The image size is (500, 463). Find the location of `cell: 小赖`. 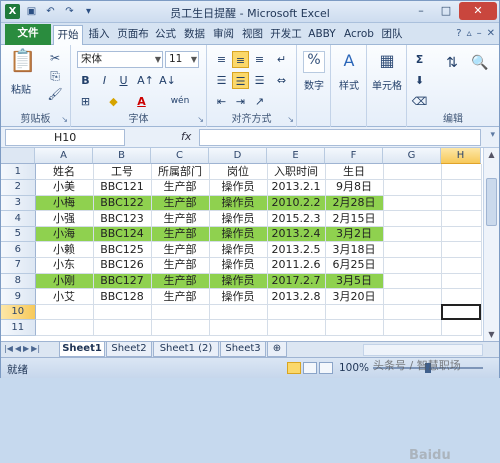

cell: 小赖 is located at coordinates (64, 250).